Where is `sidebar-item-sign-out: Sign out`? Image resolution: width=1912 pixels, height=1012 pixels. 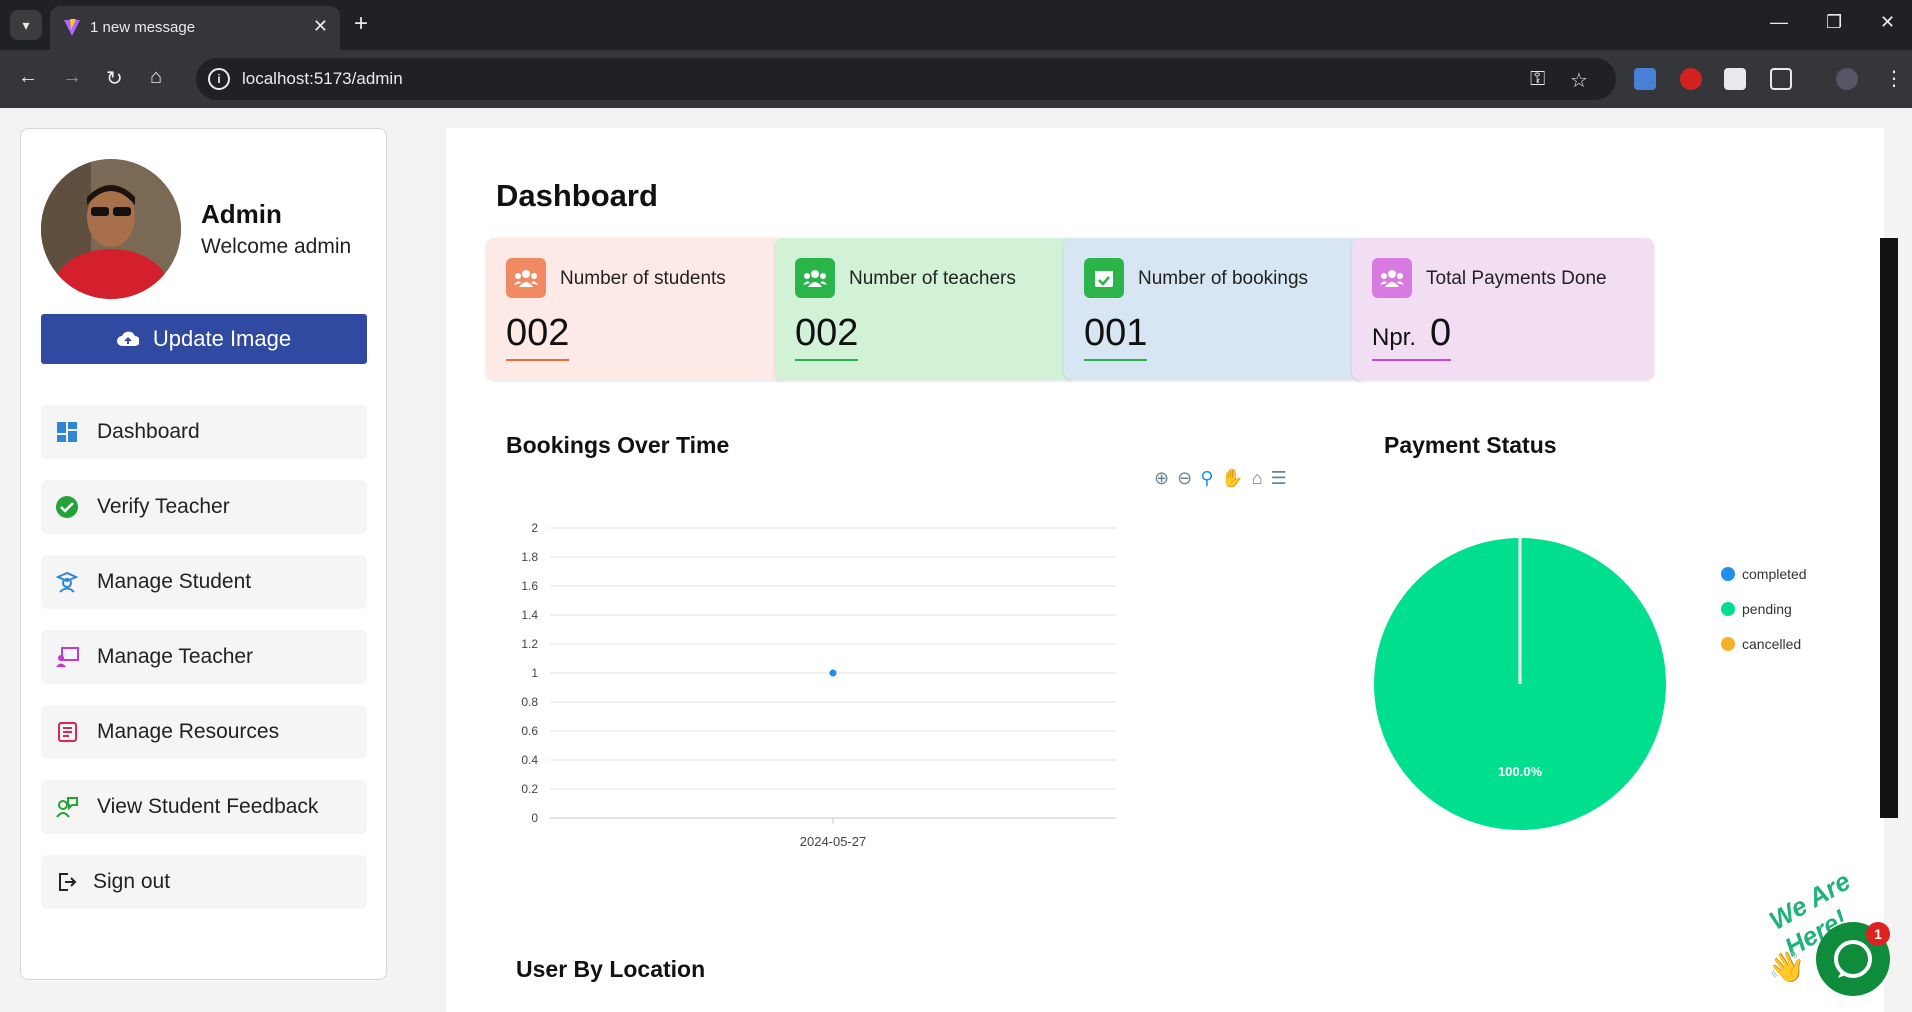
sidebar-item-sign-out: Sign out is located at coordinates (204, 882).